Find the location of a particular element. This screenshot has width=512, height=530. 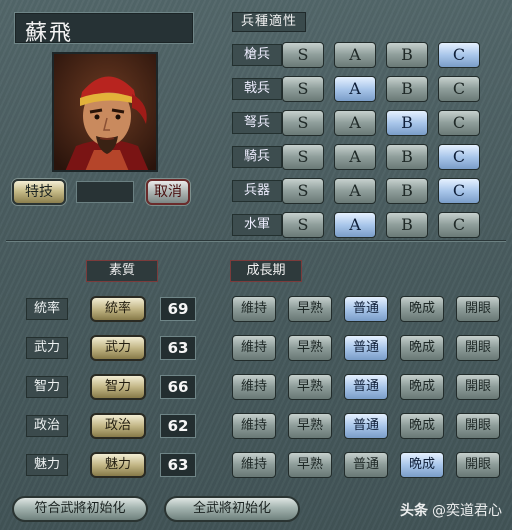

general-name-field: 蘇飛 is located at coordinates (104, 29).